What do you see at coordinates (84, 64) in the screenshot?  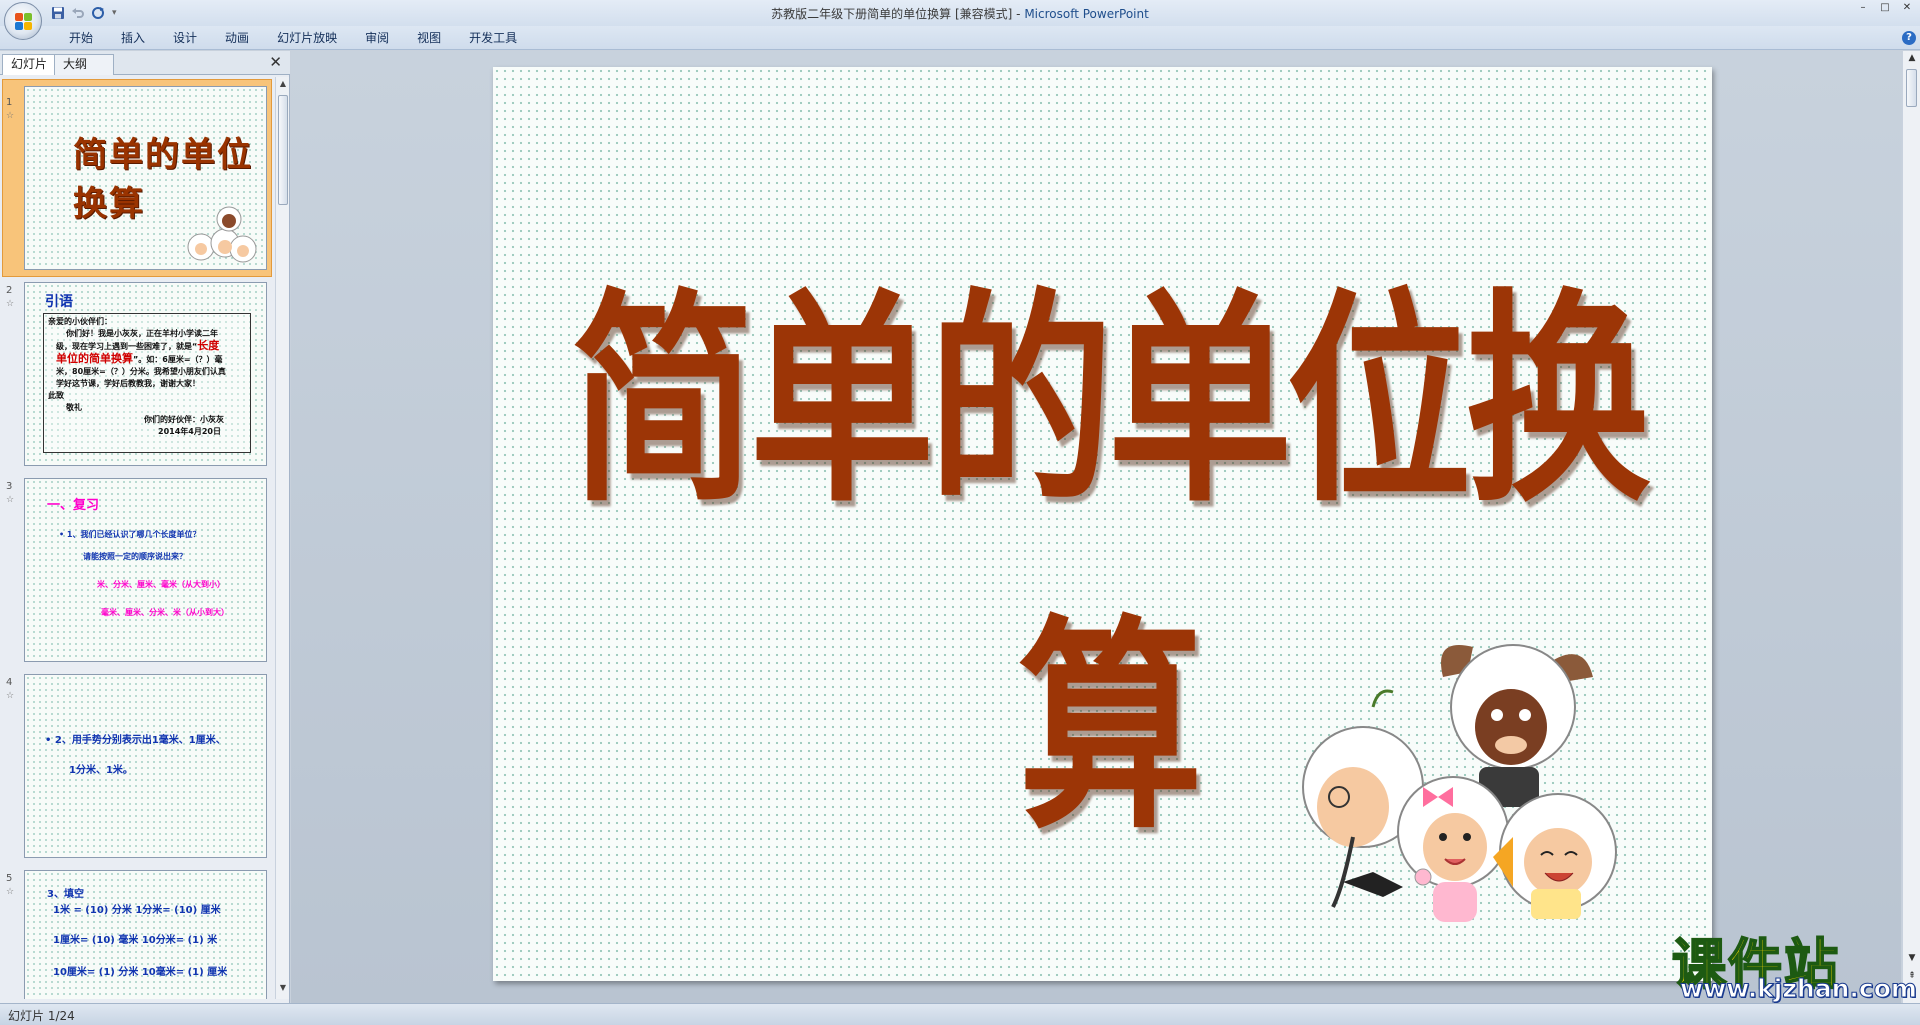 I see `tab-outline: 大纲` at bounding box center [84, 64].